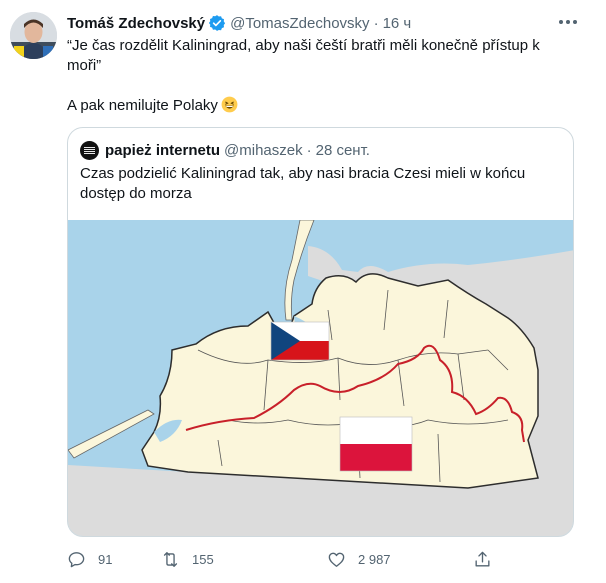 Image resolution: width=606 pixels, height=583 pixels. I want to click on retweet-button: 155, so click(187, 559).